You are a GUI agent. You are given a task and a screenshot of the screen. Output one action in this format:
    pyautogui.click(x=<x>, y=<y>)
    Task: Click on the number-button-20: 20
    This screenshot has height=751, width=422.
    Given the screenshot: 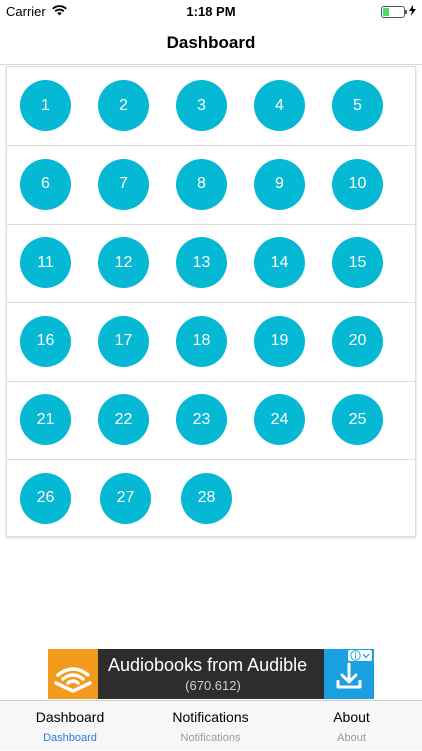 What is the action you would take?
    pyautogui.click(x=357, y=341)
    